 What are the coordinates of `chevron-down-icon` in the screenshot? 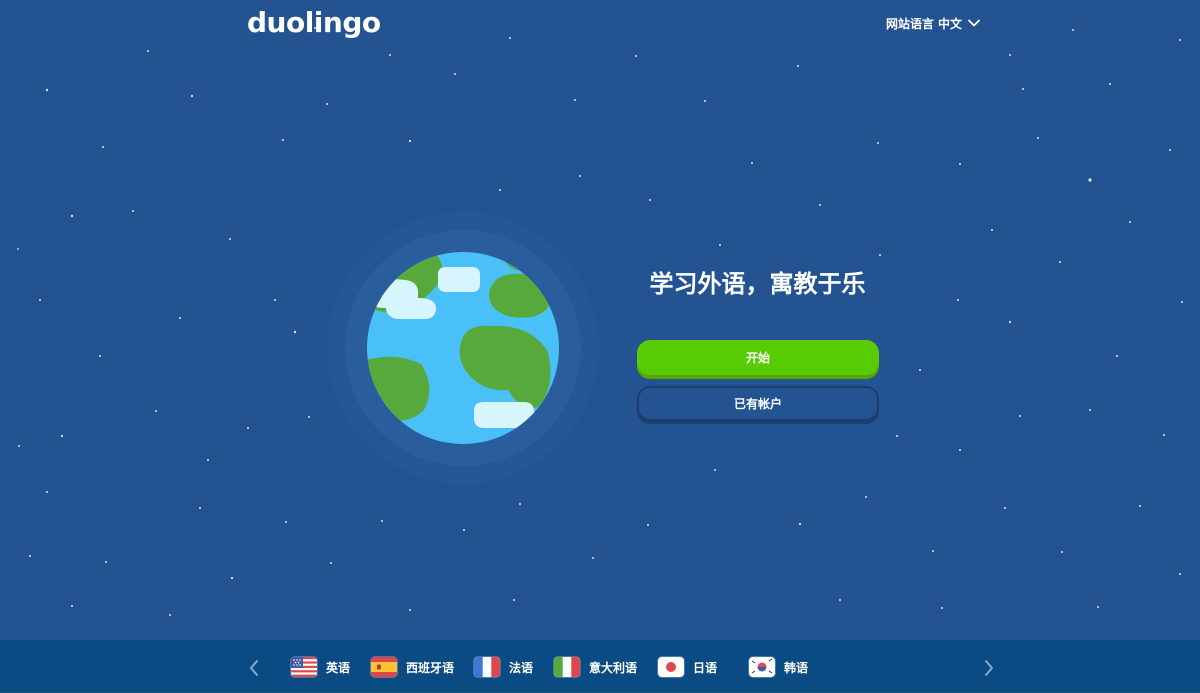 It's located at (974, 23).